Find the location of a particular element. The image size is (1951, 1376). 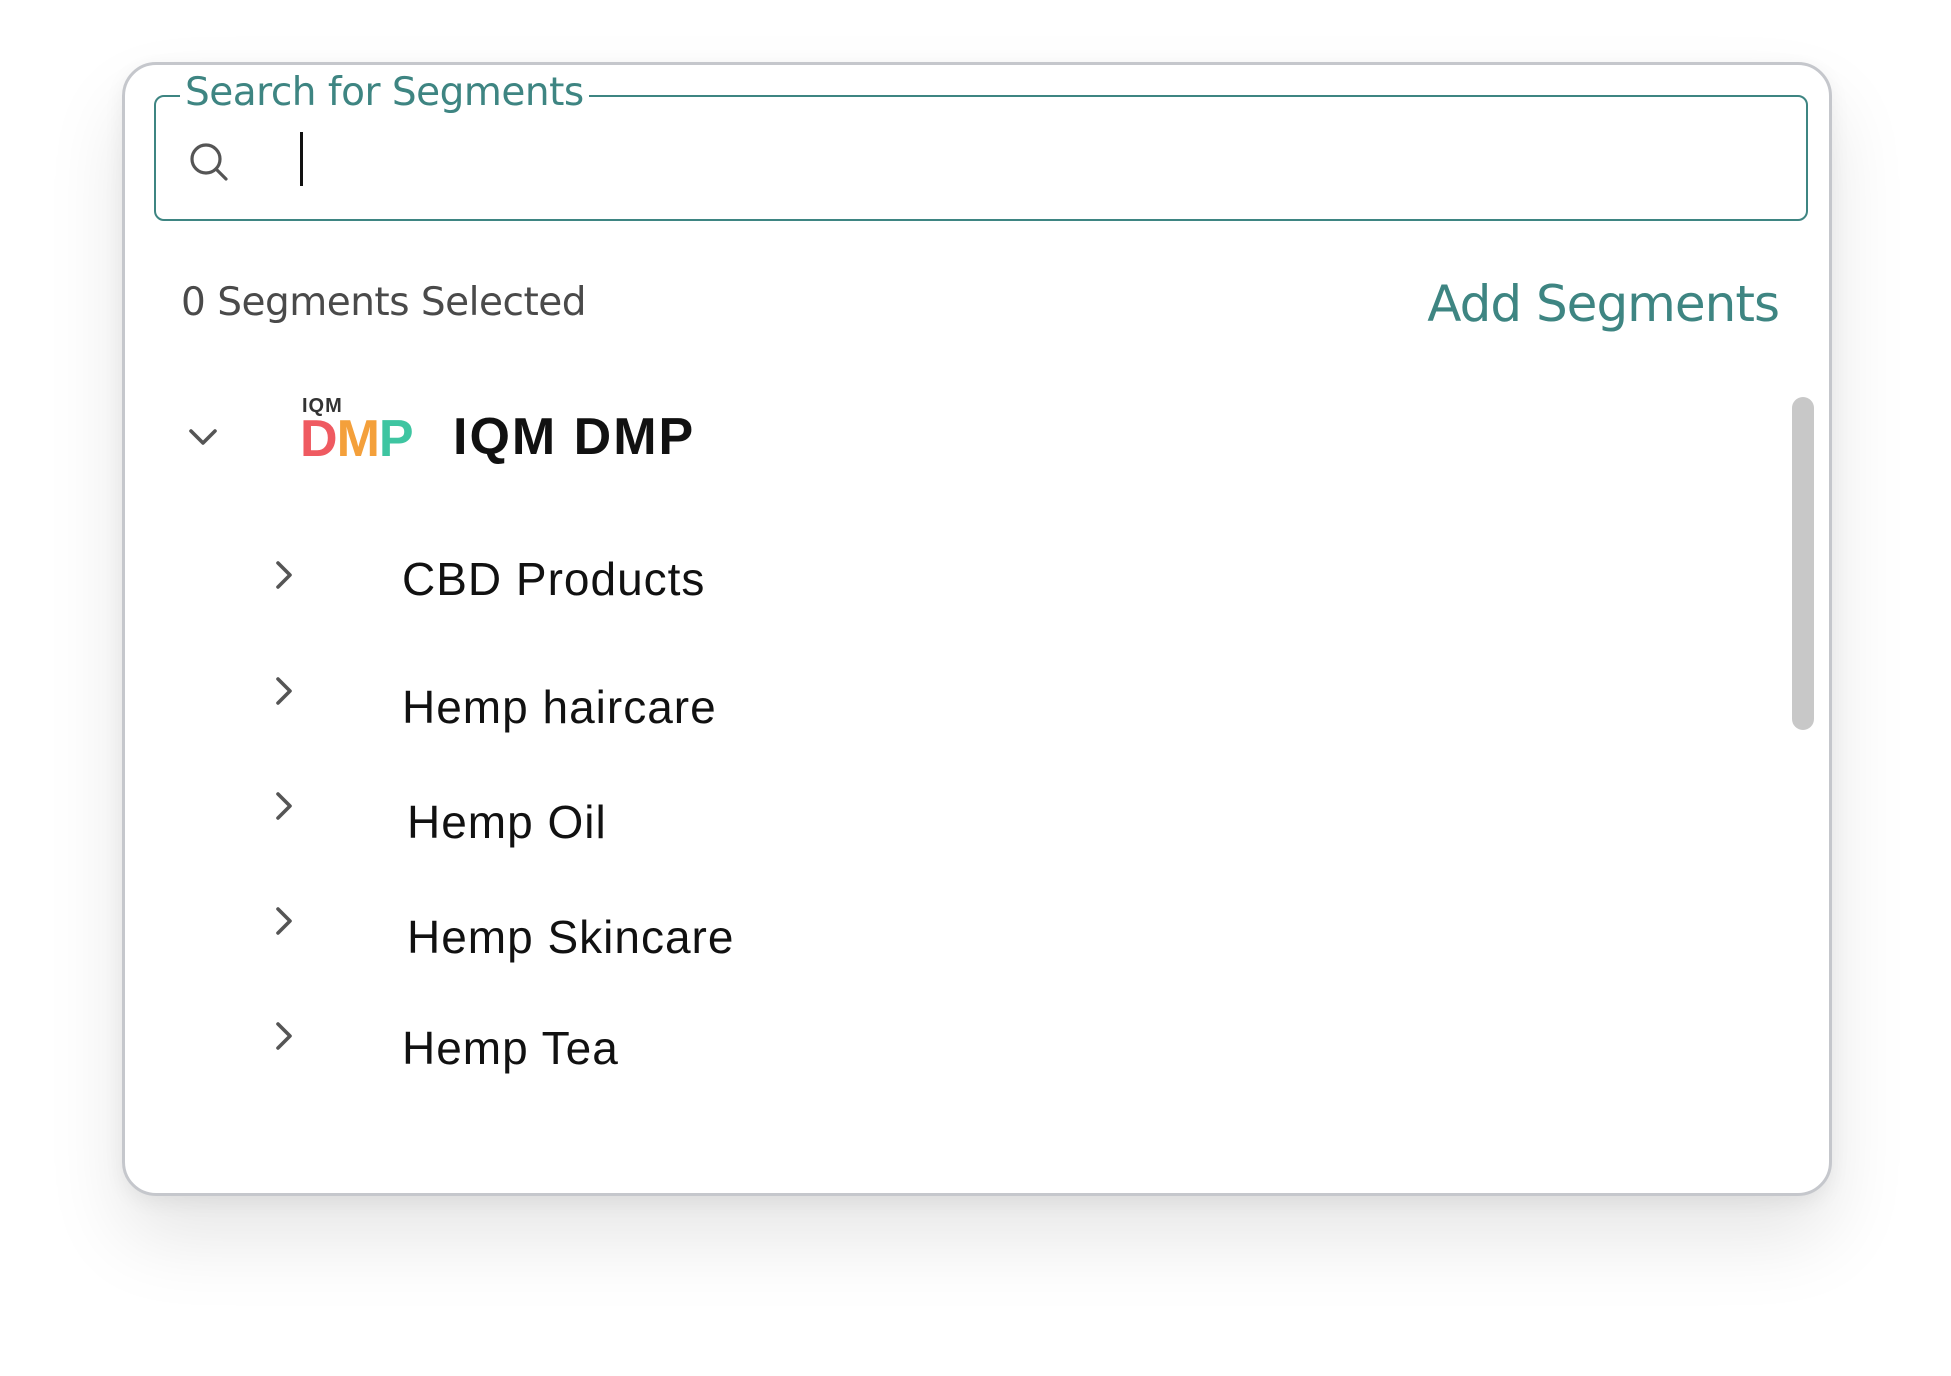

iqm-dmp-logo: IQM DMP is located at coordinates (360, 434).